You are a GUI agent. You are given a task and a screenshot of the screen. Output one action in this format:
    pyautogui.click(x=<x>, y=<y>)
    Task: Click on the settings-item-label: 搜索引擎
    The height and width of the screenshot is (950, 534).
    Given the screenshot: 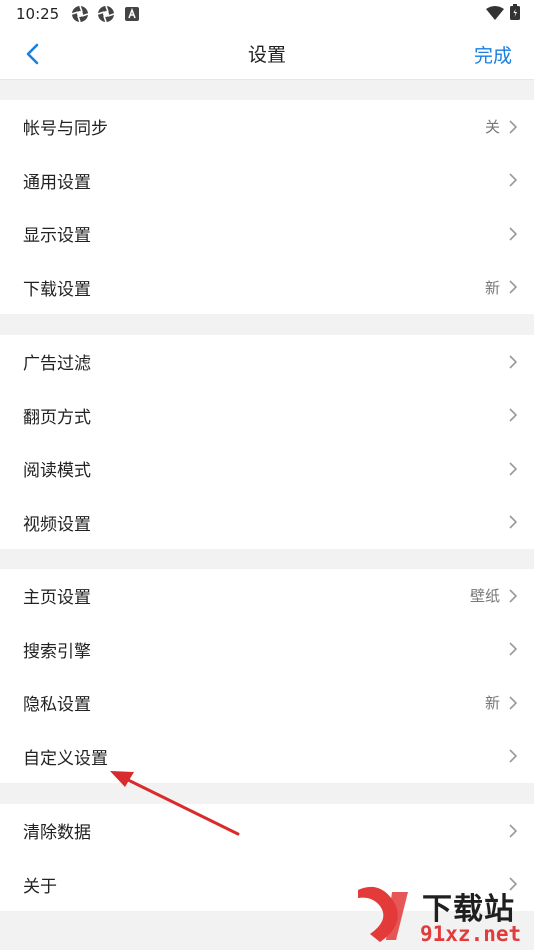 What is the action you would take?
    pyautogui.click(x=57, y=651)
    